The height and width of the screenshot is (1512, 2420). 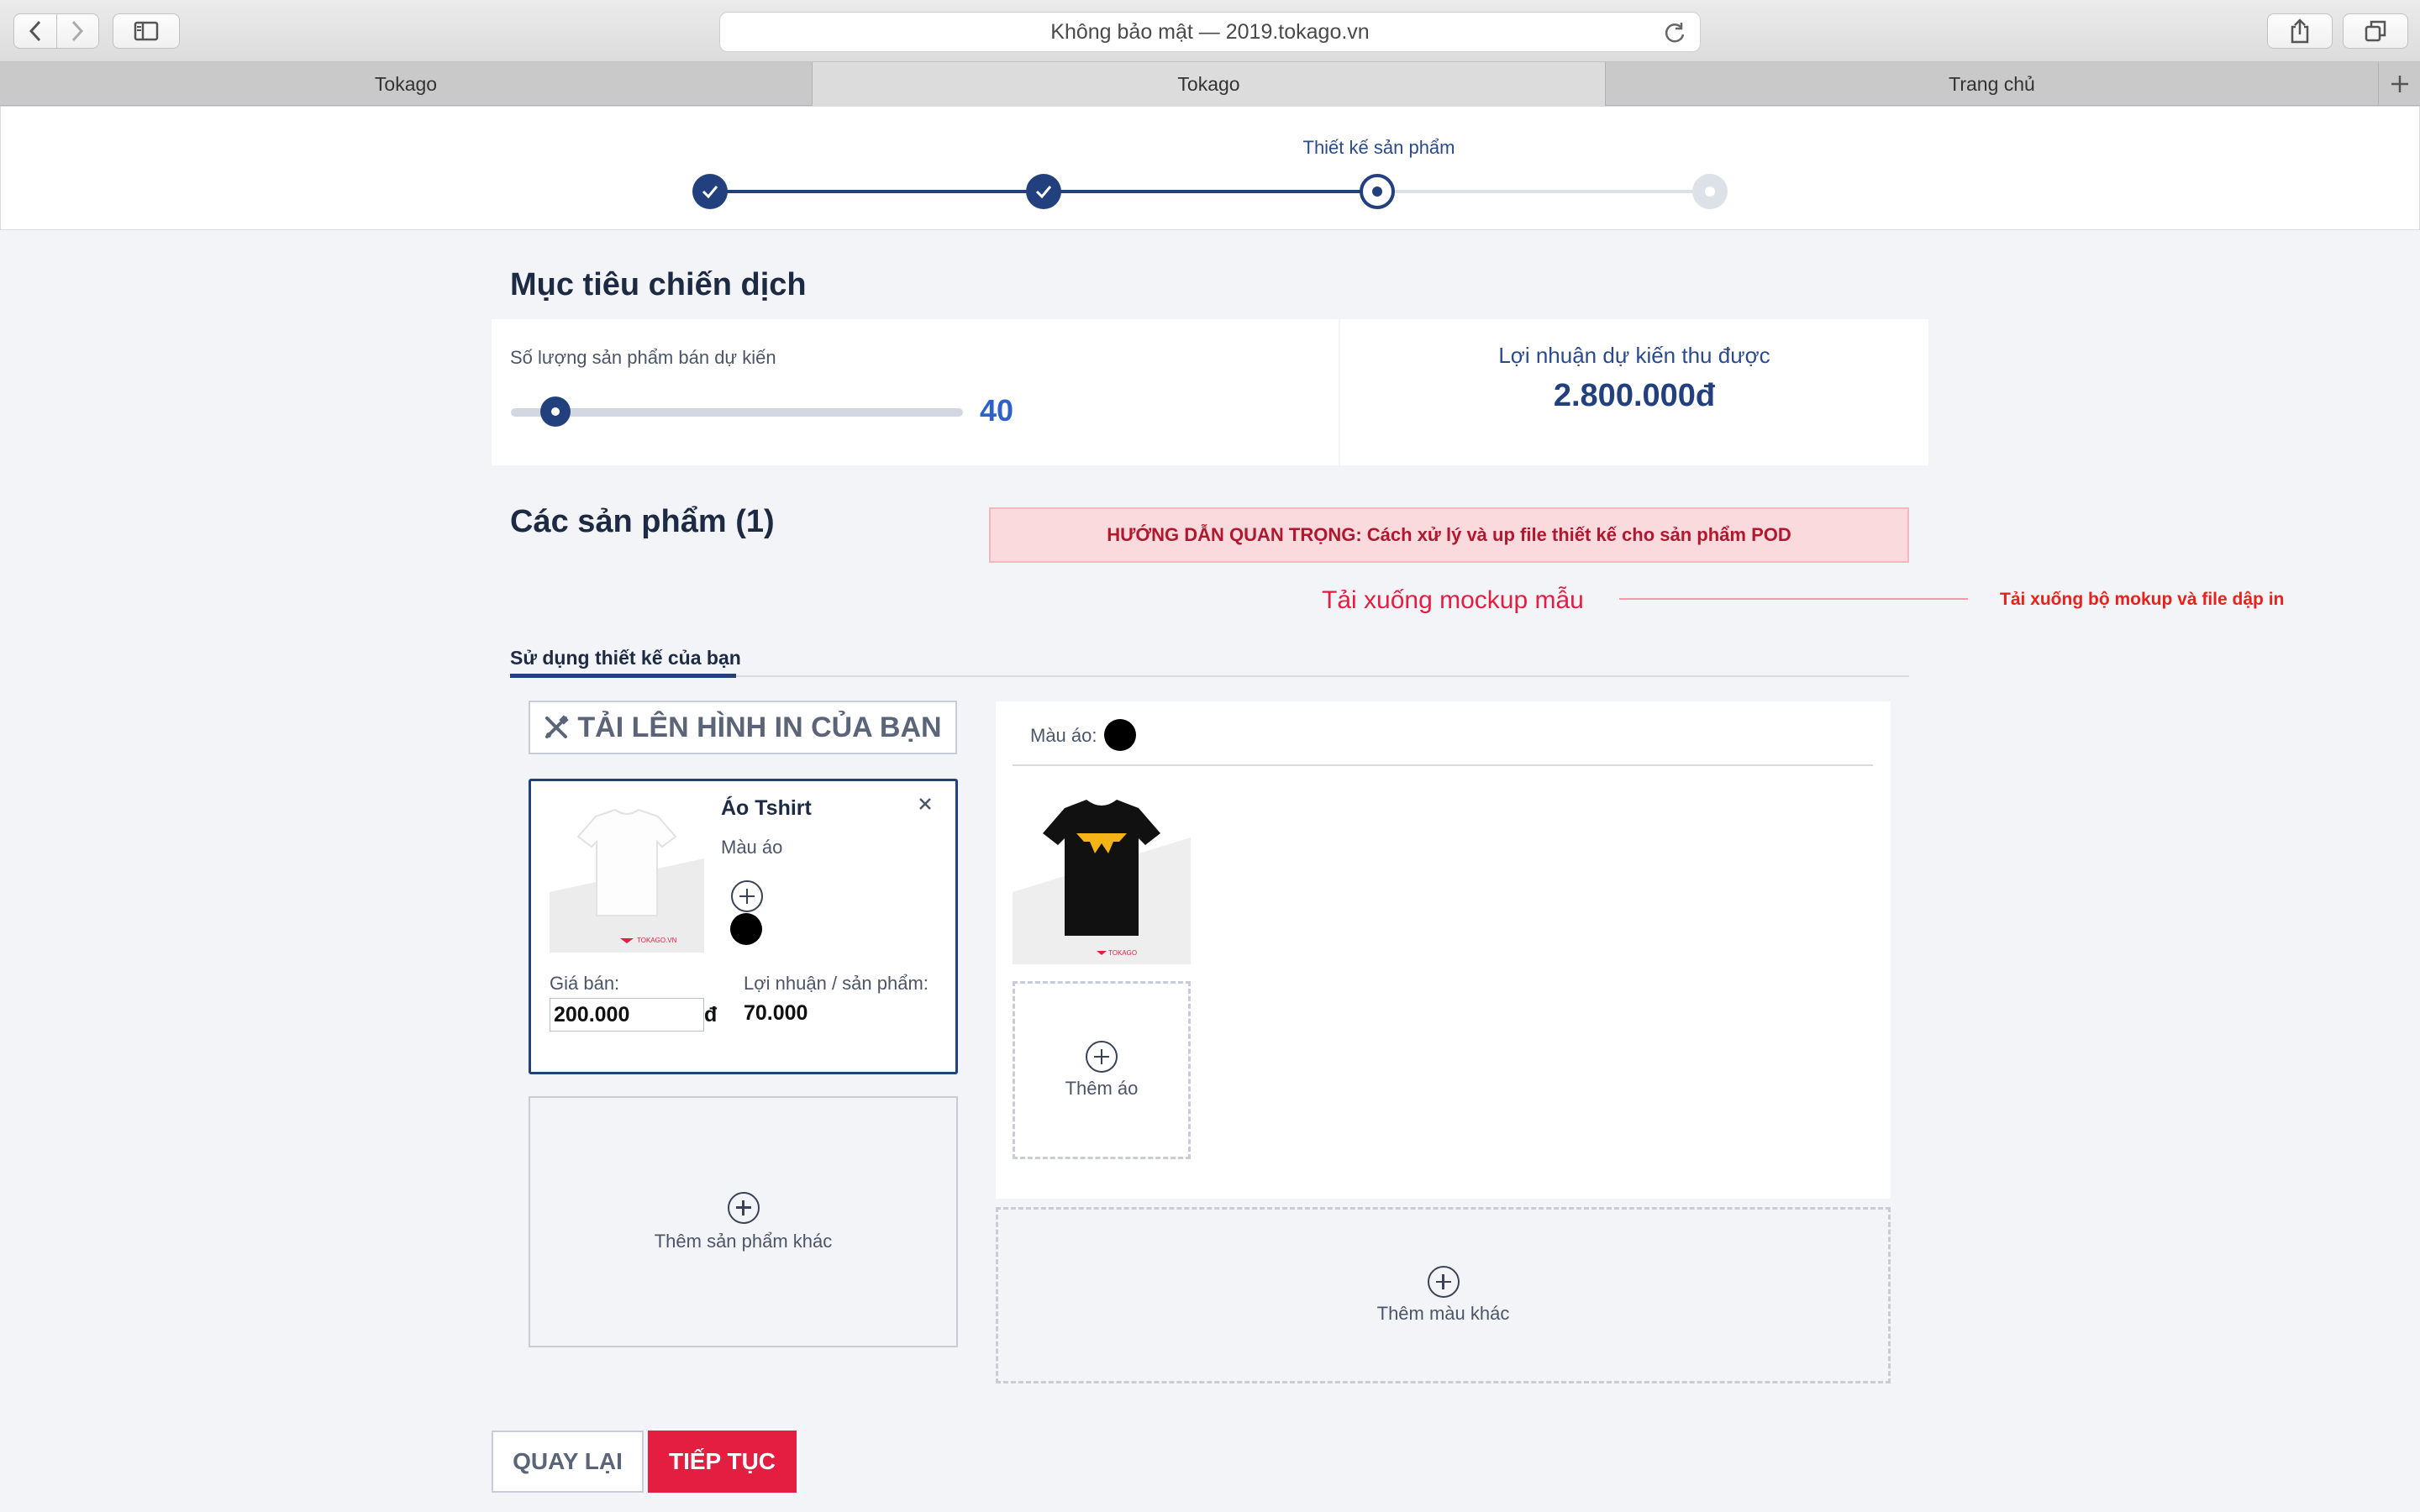 What do you see at coordinates (1102, 882) in the screenshot?
I see `black-tshirt-image: TOKAGO` at bounding box center [1102, 882].